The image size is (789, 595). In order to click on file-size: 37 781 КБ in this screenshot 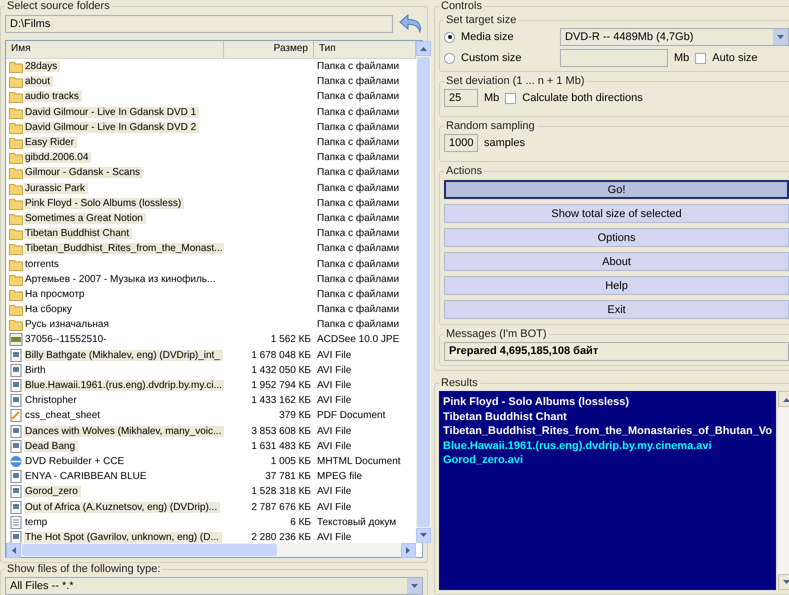, I will do `click(288, 476)`.